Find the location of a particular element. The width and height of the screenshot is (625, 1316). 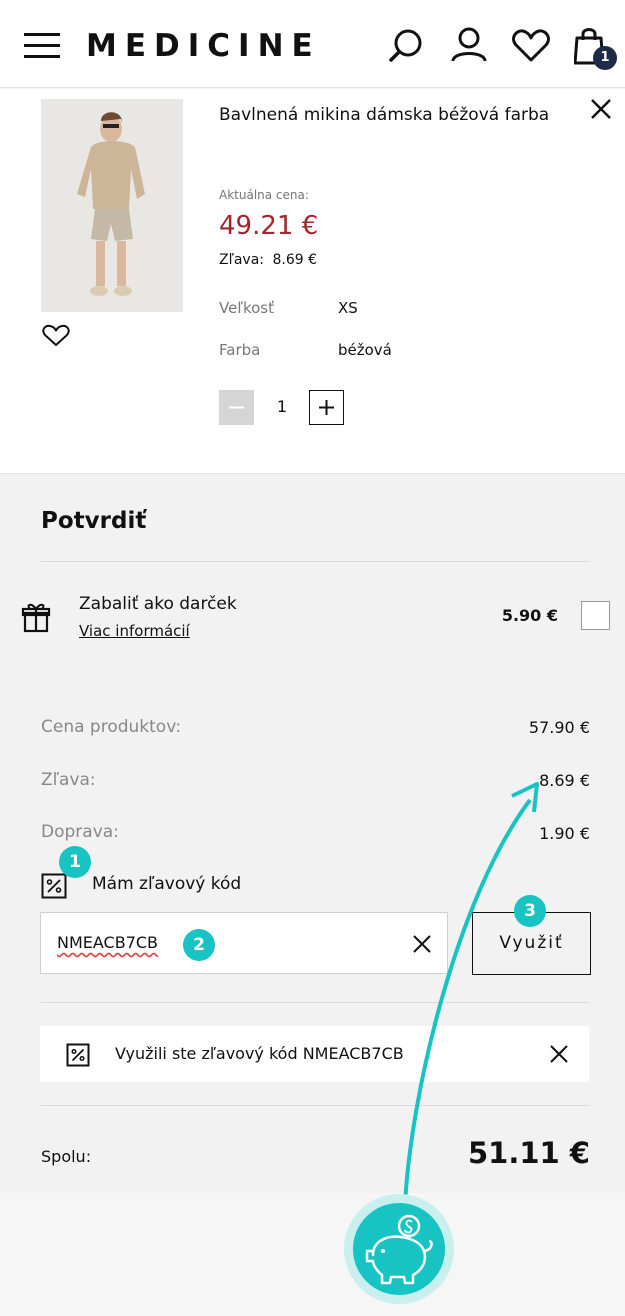

discount-label: Zľava: is located at coordinates (68, 780).